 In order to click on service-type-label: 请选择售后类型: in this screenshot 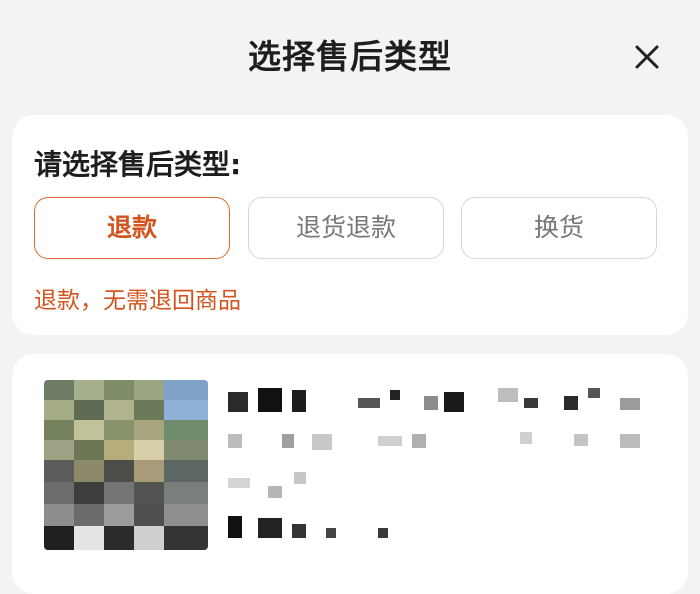, I will do `click(138, 164)`.